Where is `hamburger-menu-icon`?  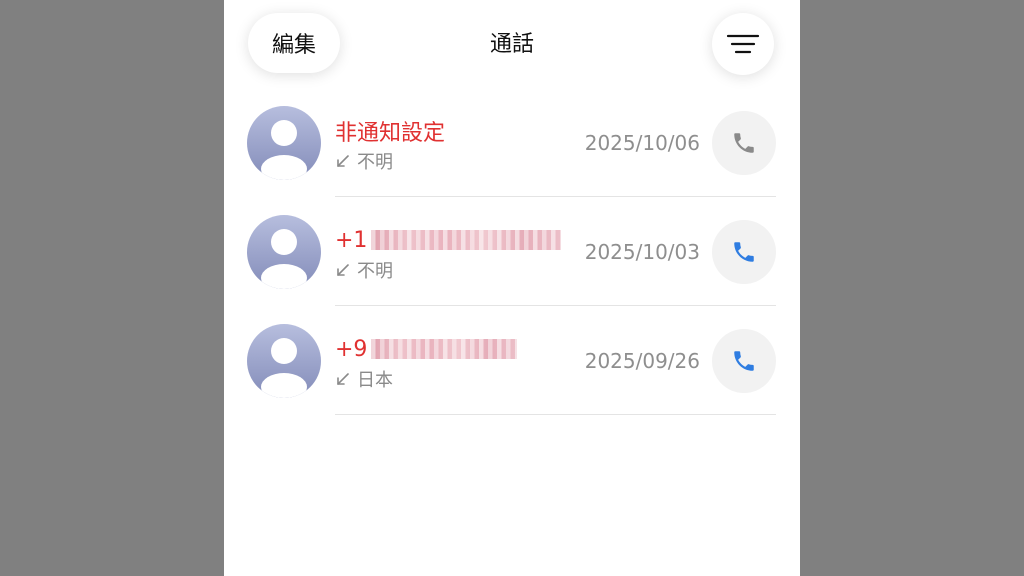
hamburger-menu-icon is located at coordinates (743, 44).